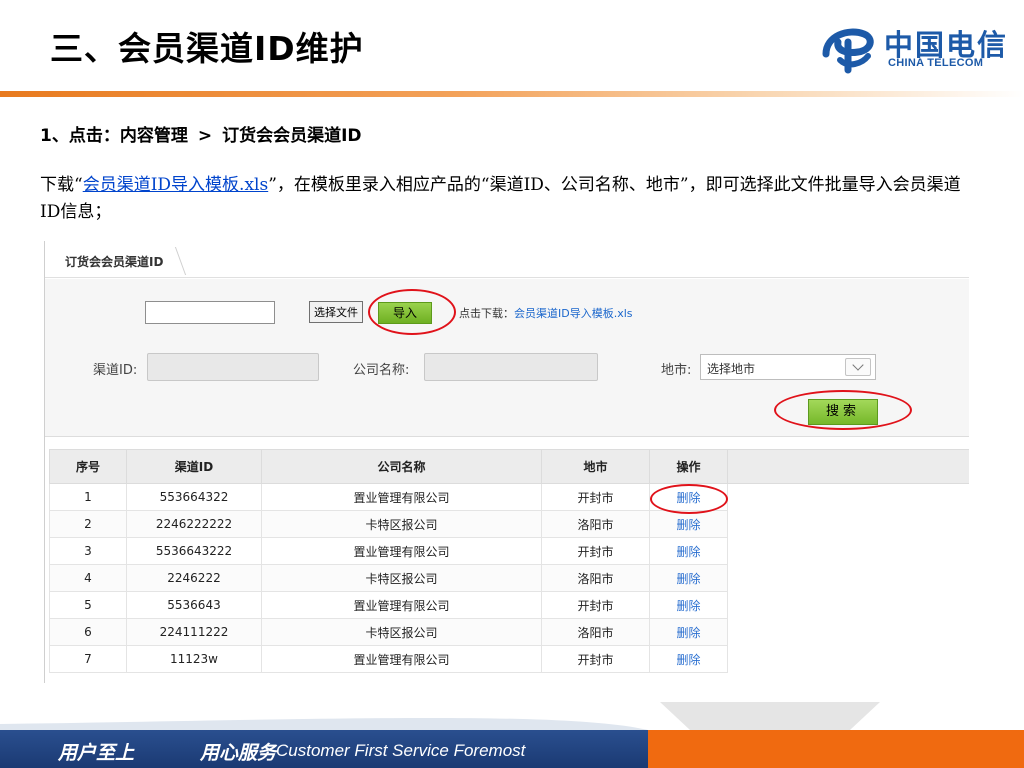 Image resolution: width=1024 pixels, height=768 pixels. I want to click on file-path-input, so click(210, 312).